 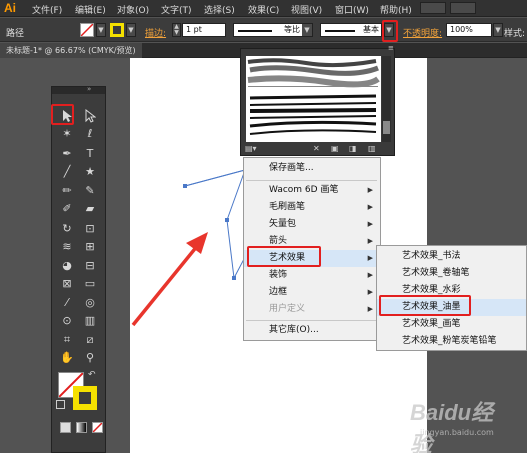 I want to click on app-logo: Ai, so click(x=10, y=8).